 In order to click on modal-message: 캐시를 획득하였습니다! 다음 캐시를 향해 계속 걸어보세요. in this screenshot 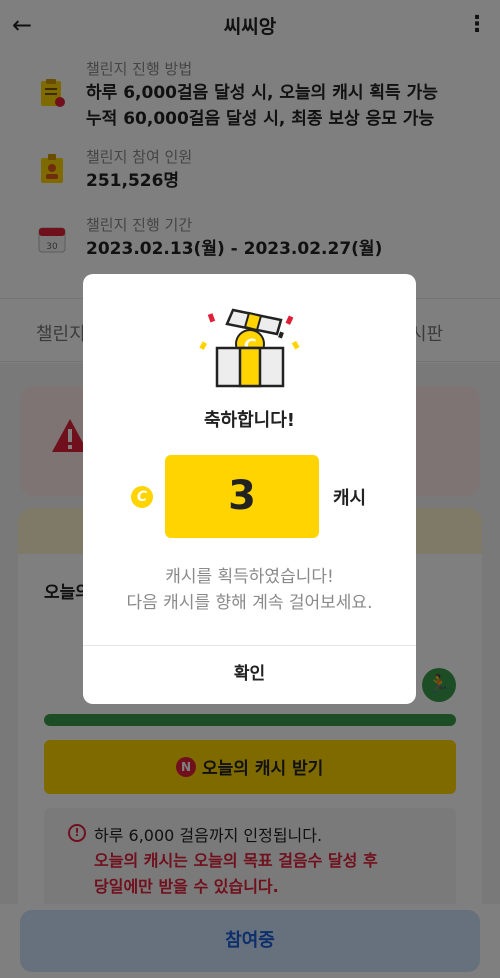, I will do `click(249, 590)`.